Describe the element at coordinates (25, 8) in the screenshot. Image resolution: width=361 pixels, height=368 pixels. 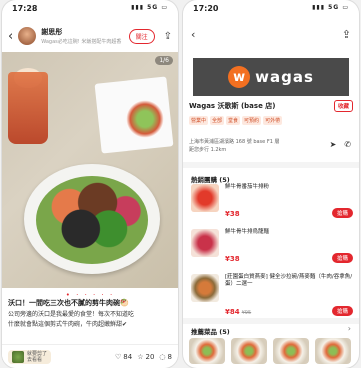
I see `status-time: 17:28` at that location.